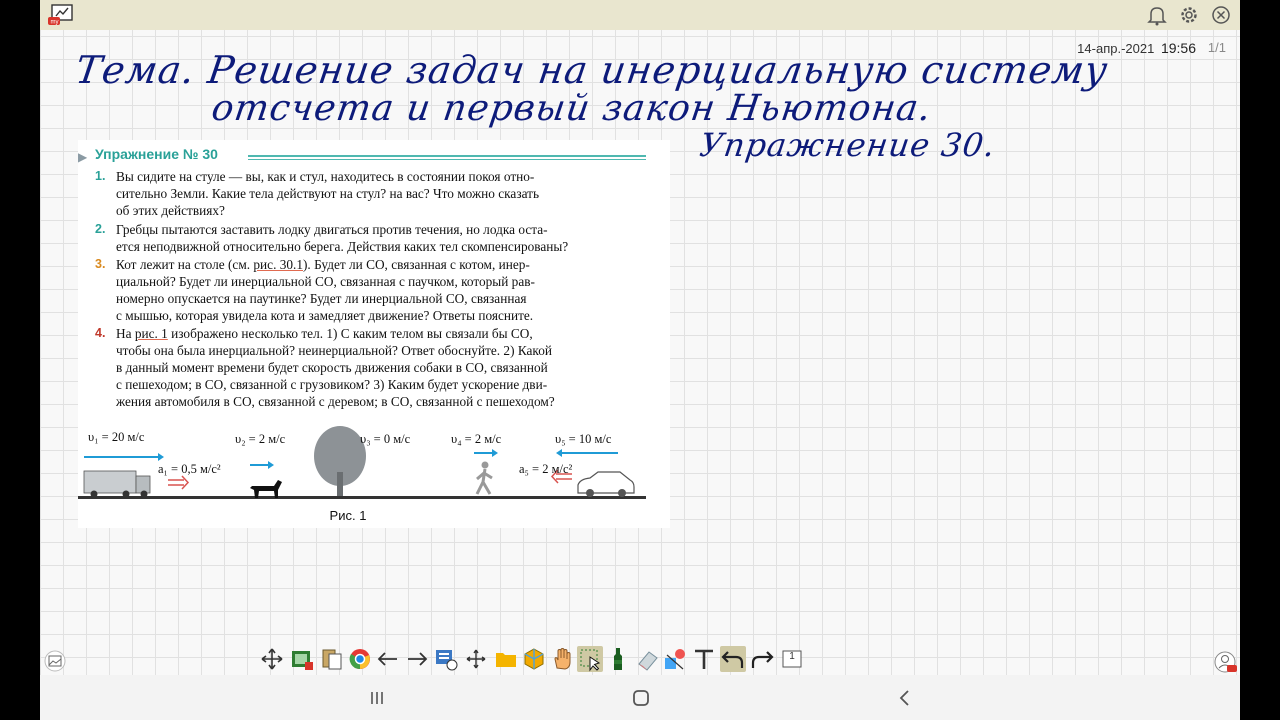 The image size is (1280, 720). I want to click on a5-label: a₅ = 2 м/с², so click(546, 469).